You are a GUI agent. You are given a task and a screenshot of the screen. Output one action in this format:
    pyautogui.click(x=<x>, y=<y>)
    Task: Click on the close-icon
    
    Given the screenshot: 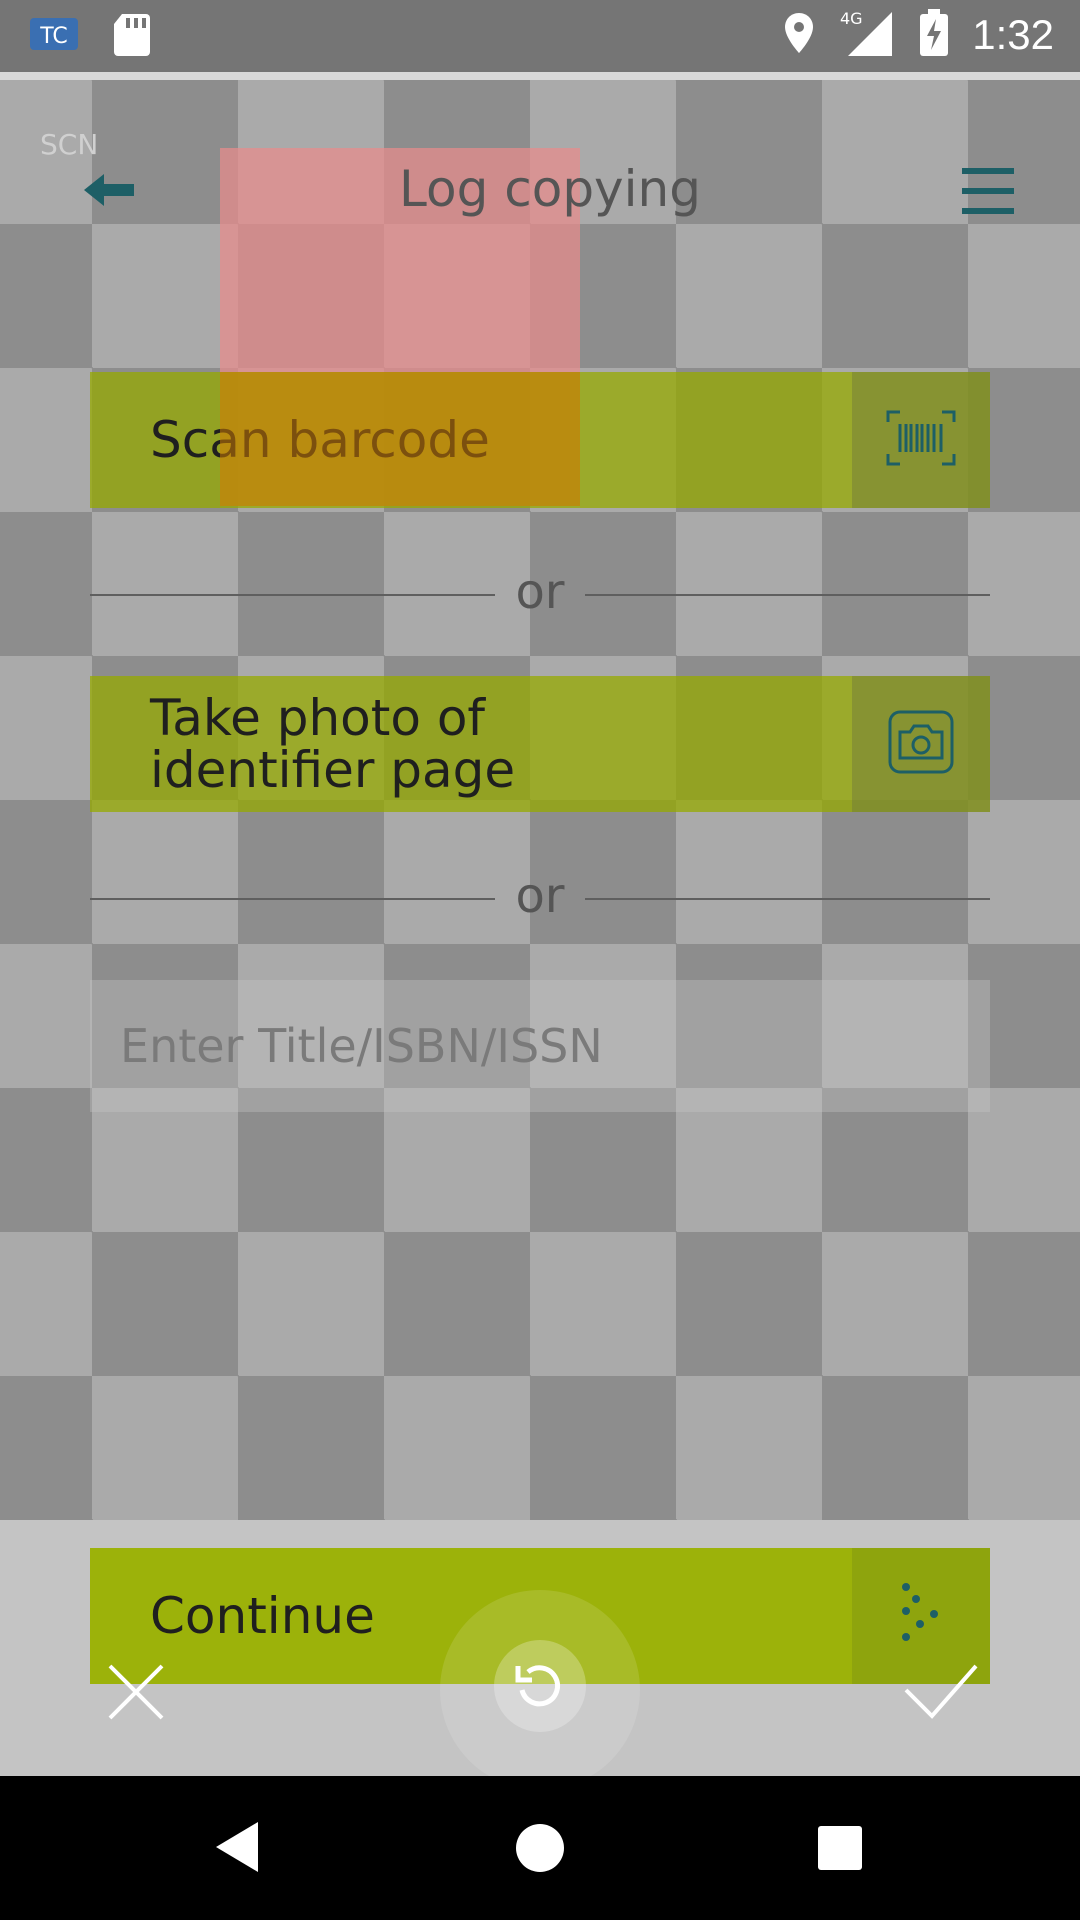 What is the action you would take?
    pyautogui.click(x=136, y=1692)
    